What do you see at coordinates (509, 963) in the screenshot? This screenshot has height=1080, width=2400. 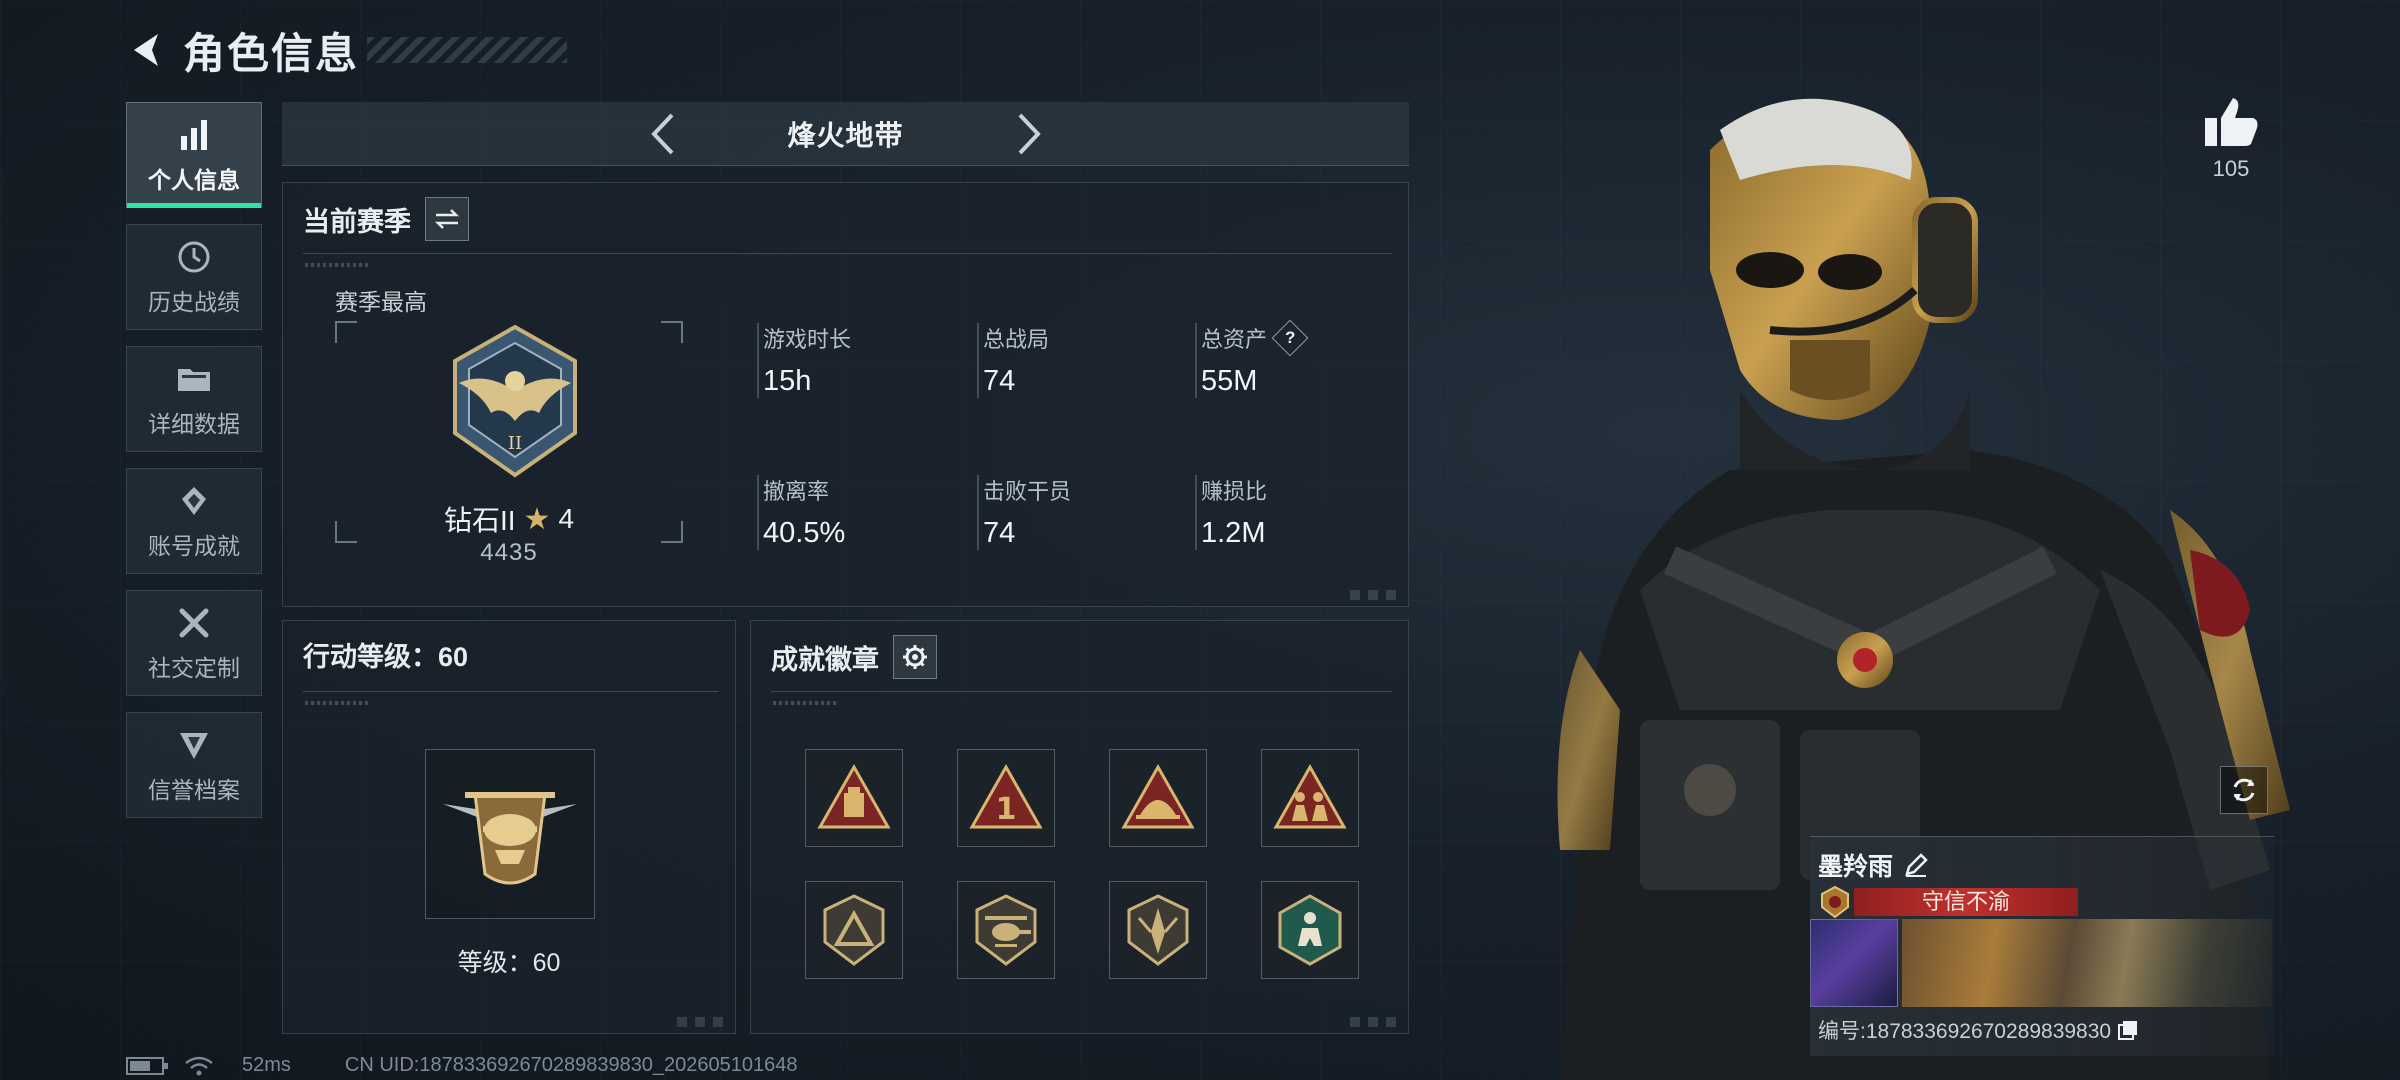 I see `level-text: 等级：60` at bounding box center [509, 963].